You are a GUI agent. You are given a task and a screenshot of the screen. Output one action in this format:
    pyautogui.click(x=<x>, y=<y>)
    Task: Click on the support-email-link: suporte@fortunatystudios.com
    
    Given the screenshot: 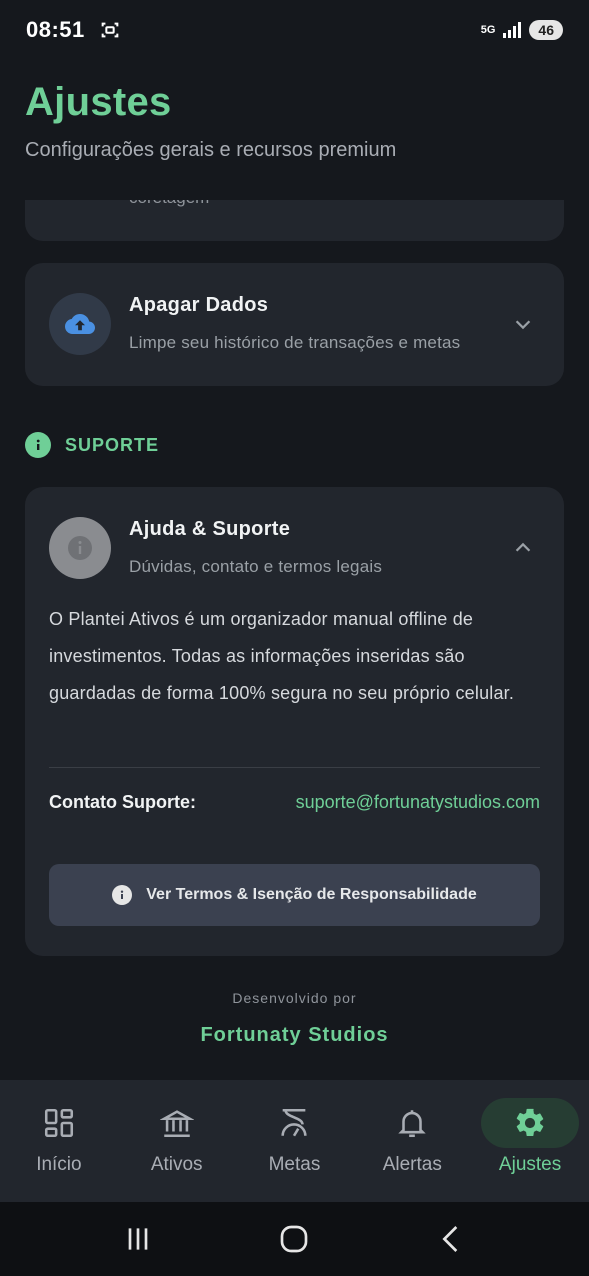 What is the action you would take?
    pyautogui.click(x=418, y=802)
    